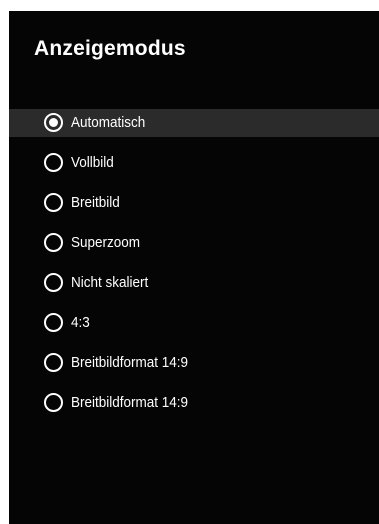  I want to click on dialog-title: Anzeigemodus, so click(110, 48).